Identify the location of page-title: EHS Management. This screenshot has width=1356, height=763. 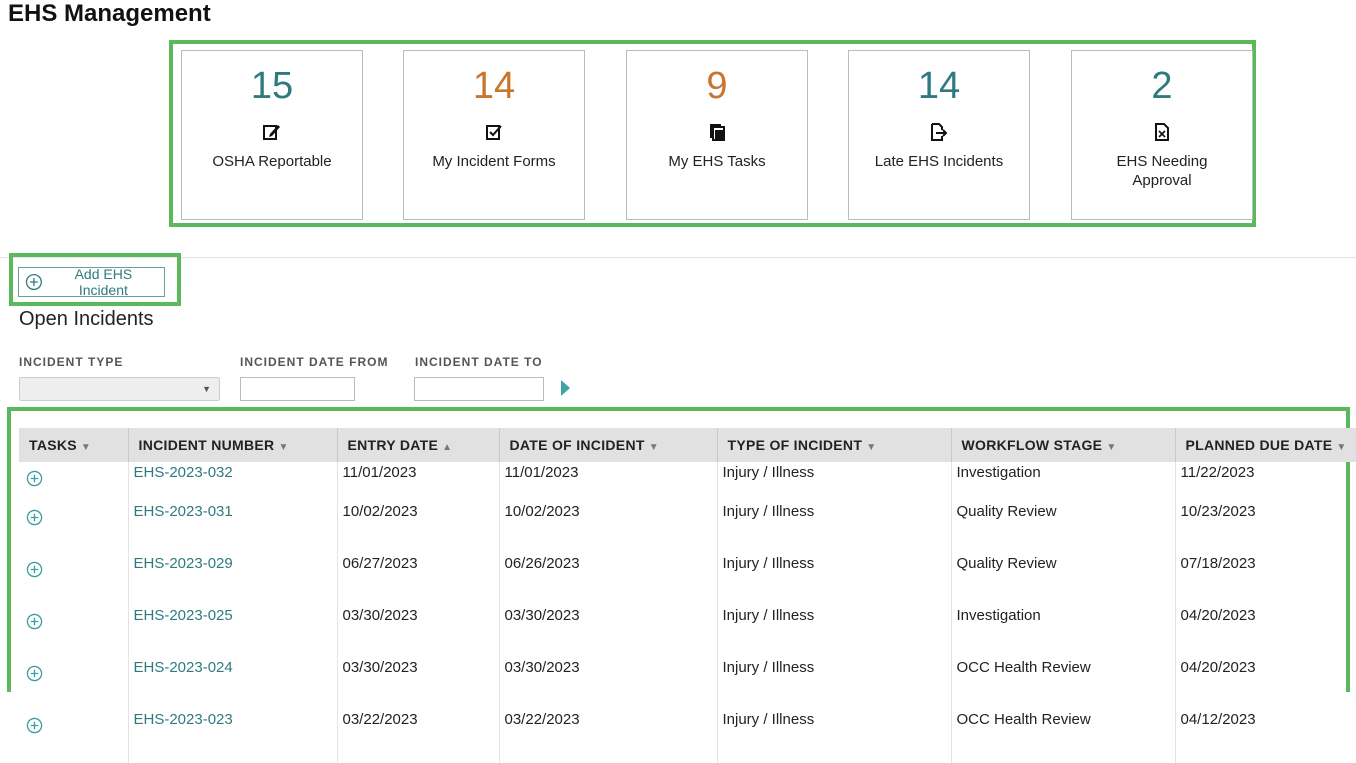
(109, 13).